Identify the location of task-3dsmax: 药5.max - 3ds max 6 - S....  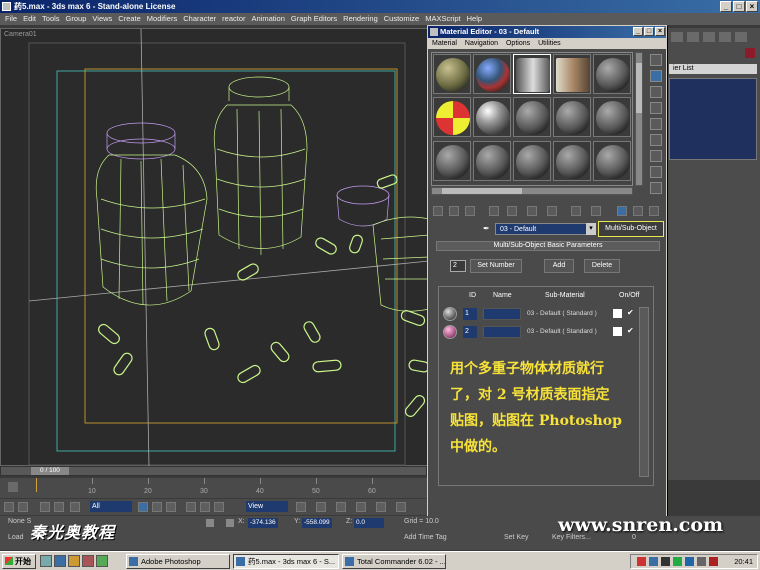
(286, 561).